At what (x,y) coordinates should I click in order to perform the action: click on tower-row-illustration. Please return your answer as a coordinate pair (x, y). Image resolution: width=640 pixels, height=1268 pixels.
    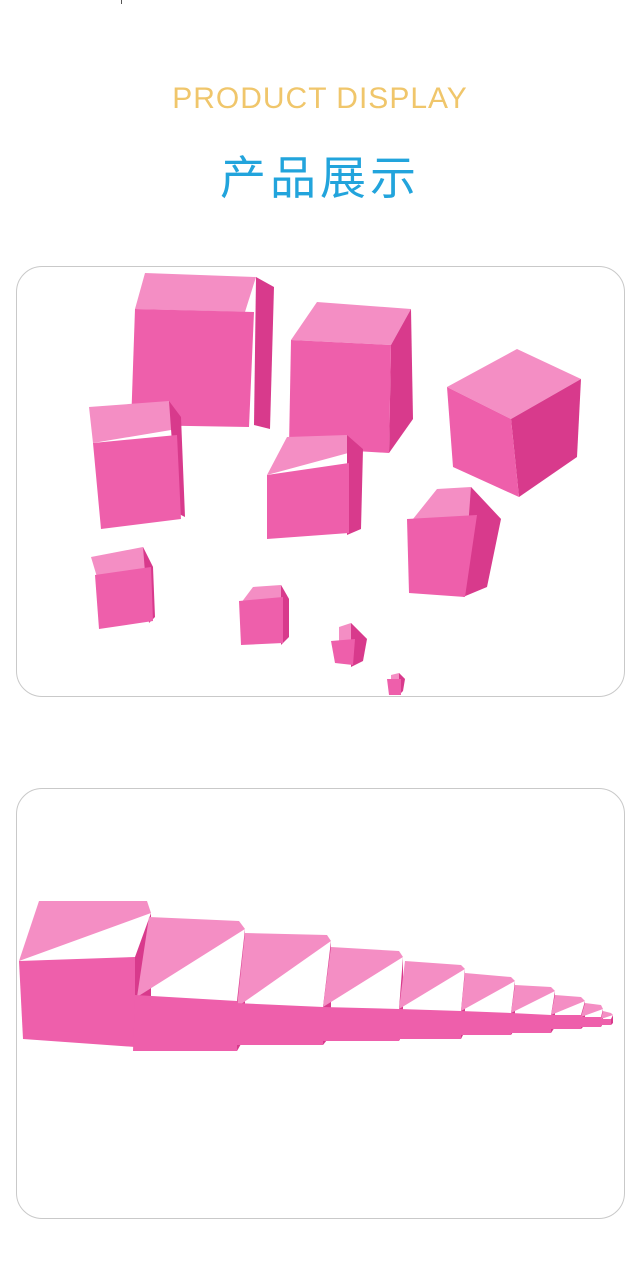
    Looking at the image, I should click on (316, 976).